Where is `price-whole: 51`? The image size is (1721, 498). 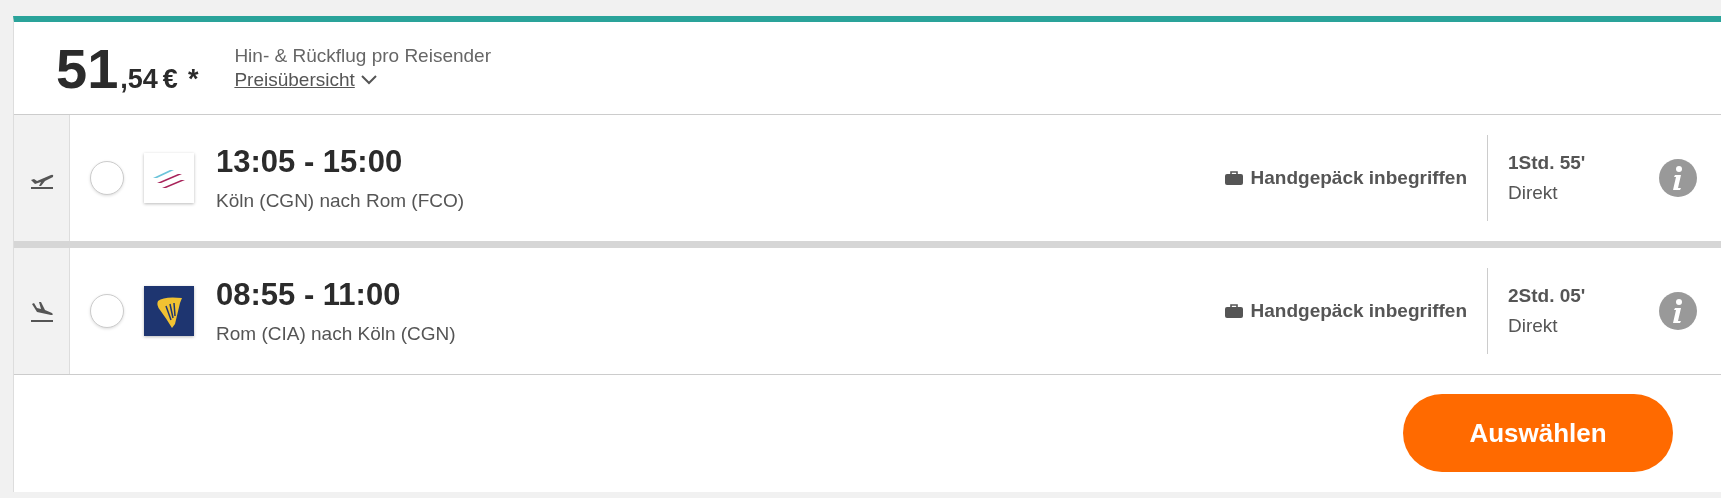
price-whole: 51 is located at coordinates (87, 68).